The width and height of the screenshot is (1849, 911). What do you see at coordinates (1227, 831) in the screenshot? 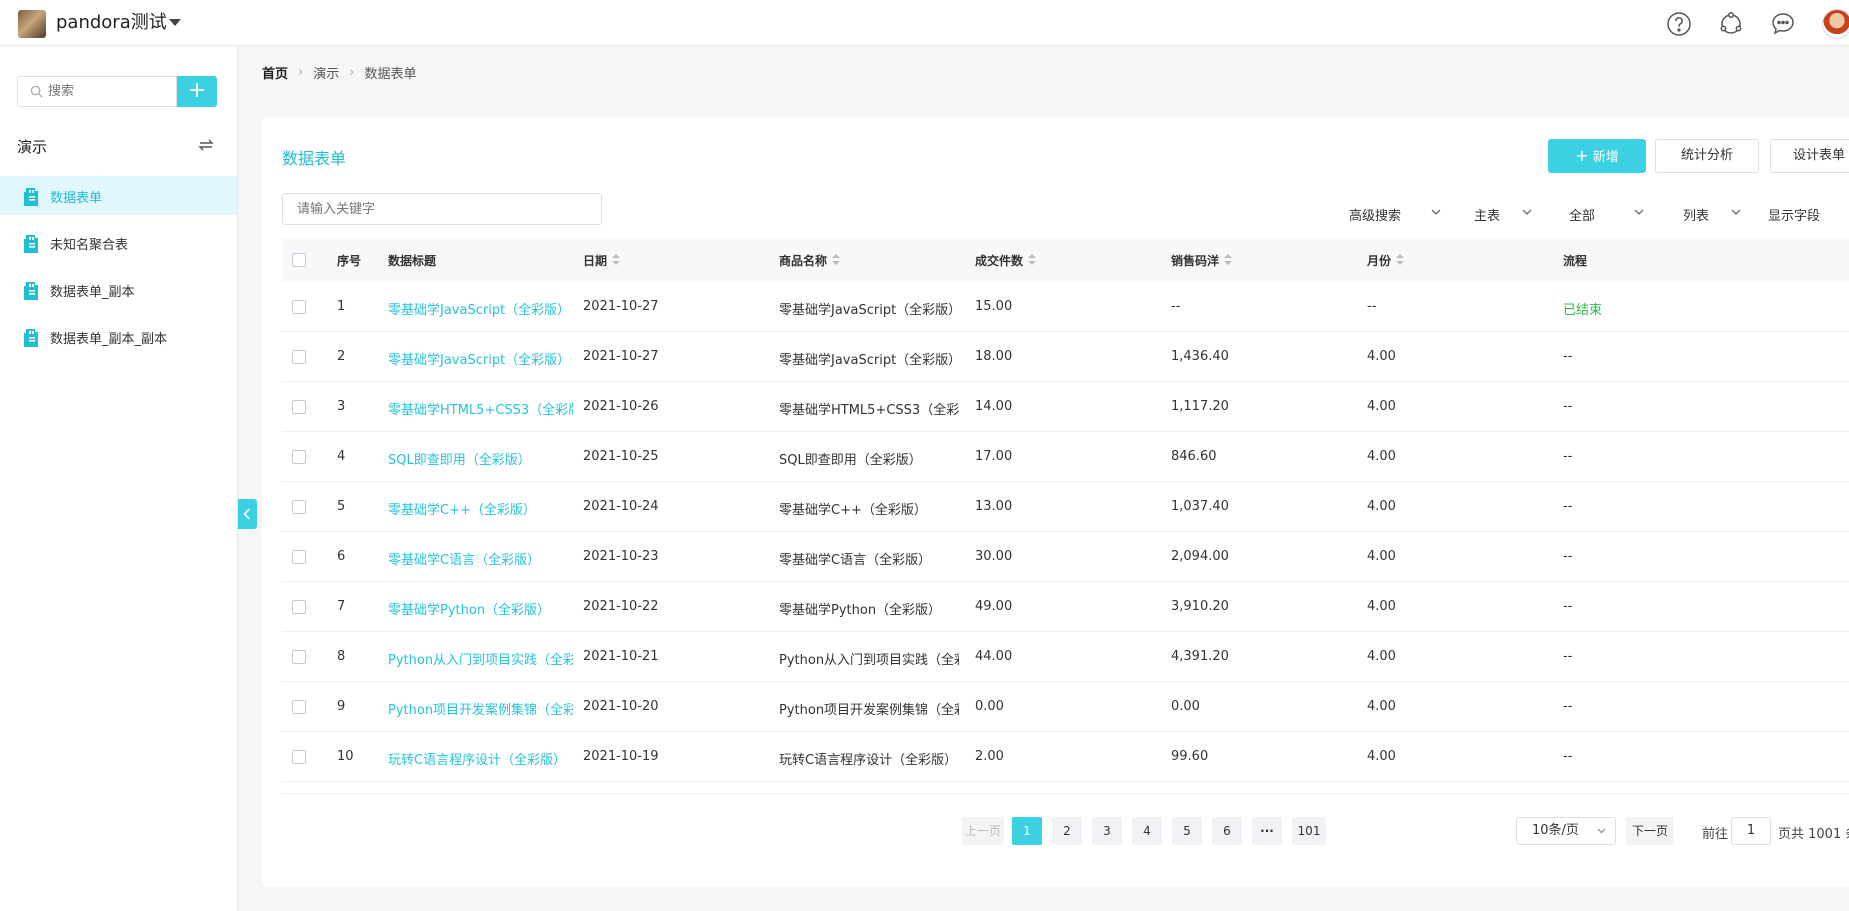
I see `page-6-button: 6` at bounding box center [1227, 831].